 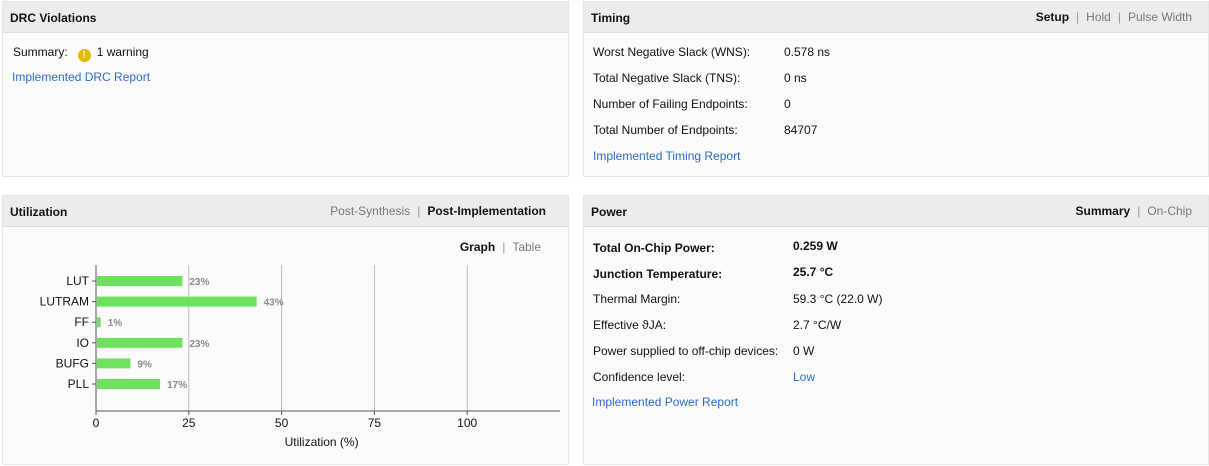 I want to click on timing-total-endpoints-label: Total Number of Endpoints:, so click(x=665, y=130).